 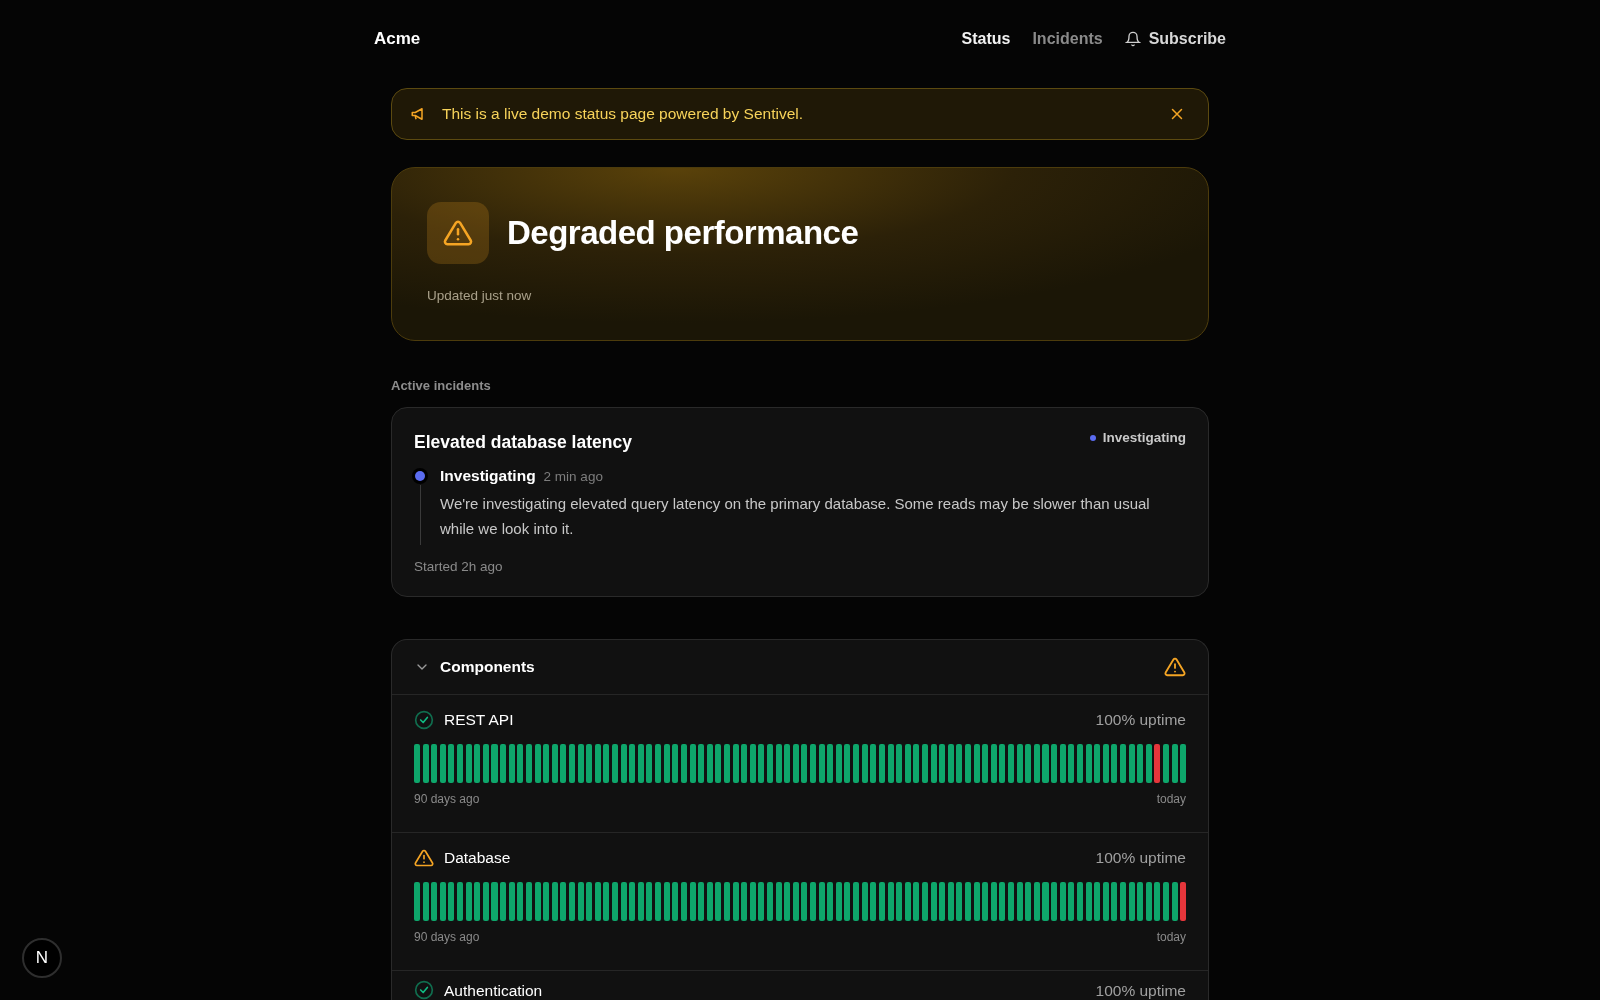 What do you see at coordinates (1175, 39) in the screenshot?
I see `subscribe-button: Subscribe` at bounding box center [1175, 39].